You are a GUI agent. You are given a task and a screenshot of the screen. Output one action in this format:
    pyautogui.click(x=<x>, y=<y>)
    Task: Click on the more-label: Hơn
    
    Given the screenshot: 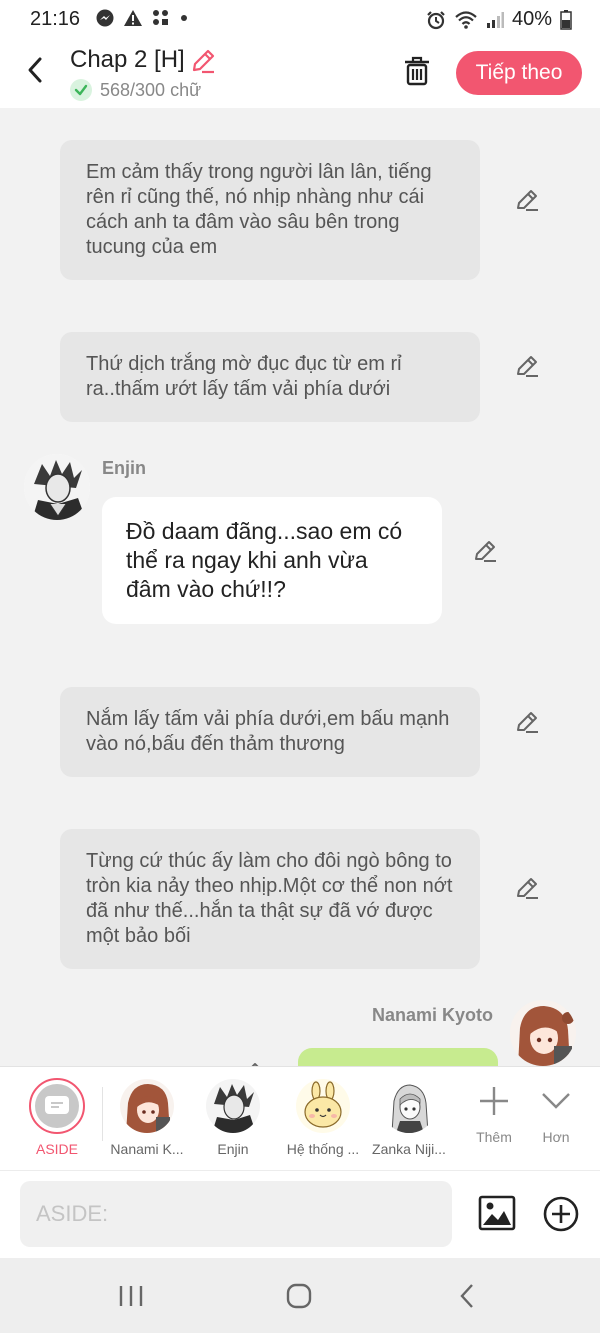 What is the action you would take?
    pyautogui.click(x=556, y=1137)
    